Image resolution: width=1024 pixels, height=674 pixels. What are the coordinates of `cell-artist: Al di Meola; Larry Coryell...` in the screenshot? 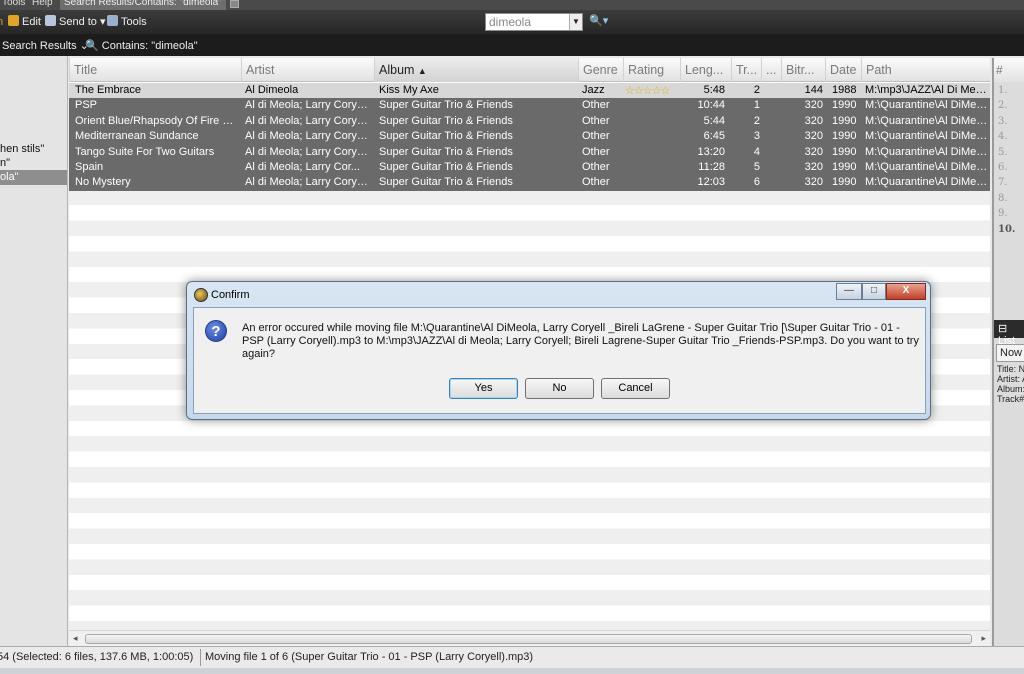 It's located at (307, 120).